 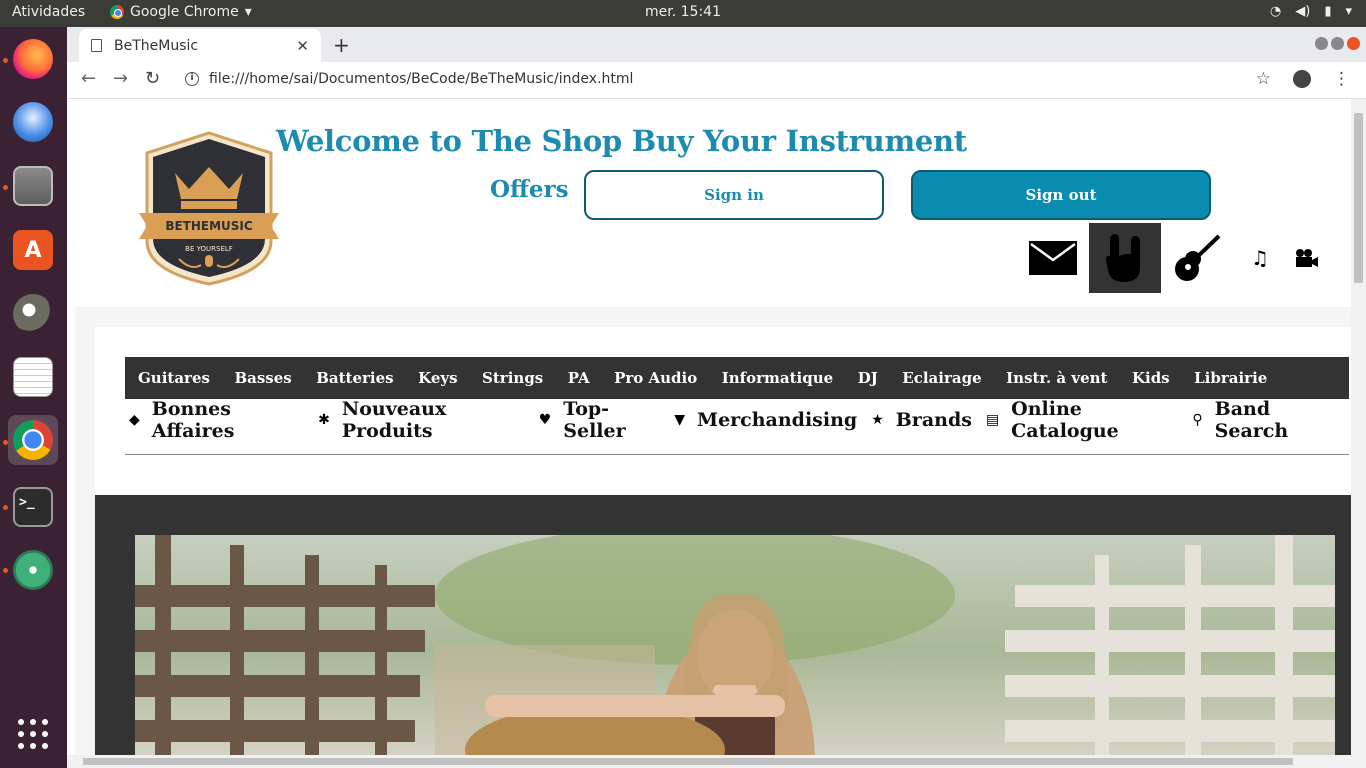 I want to click on vertical-scrollbar, so click(x=1358, y=427).